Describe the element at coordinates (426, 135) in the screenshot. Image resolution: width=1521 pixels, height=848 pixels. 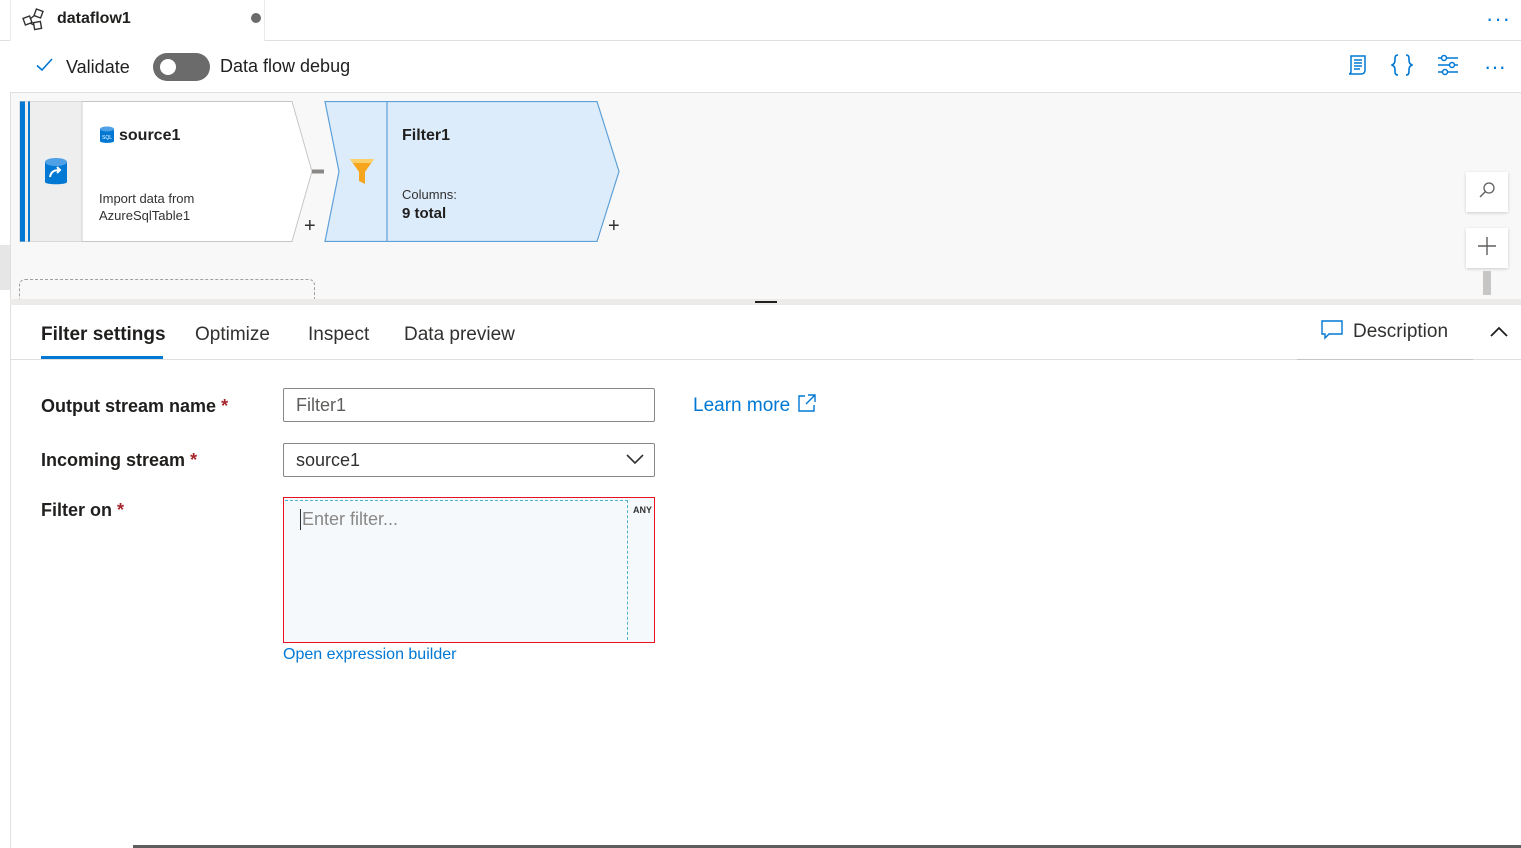
I see `filter-node-title: Filter1` at that location.